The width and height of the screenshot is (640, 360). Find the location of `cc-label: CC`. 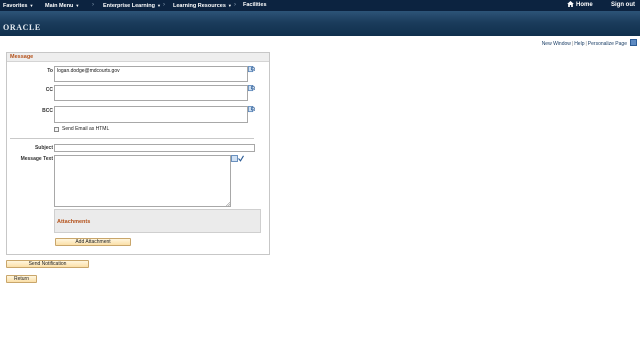

cc-label: CC is located at coordinates (49, 90).